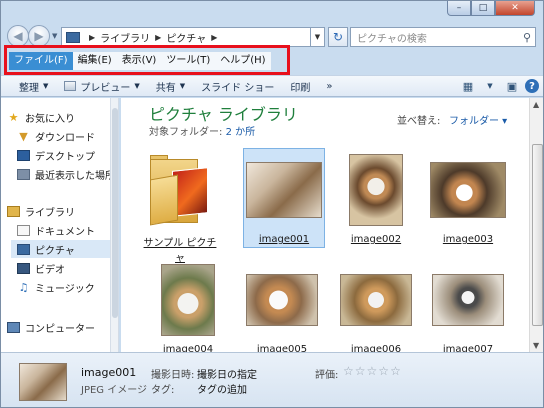 The height and width of the screenshot is (408, 544). Describe the element at coordinates (241, 132) in the screenshot. I see `locations-link: 2 か所` at that location.